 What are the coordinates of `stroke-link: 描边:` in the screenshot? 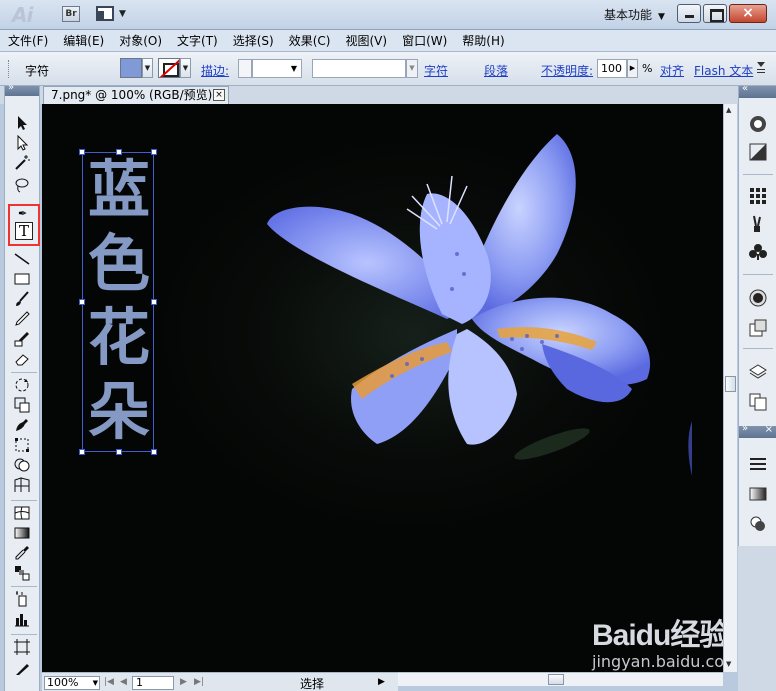 It's located at (215, 70).